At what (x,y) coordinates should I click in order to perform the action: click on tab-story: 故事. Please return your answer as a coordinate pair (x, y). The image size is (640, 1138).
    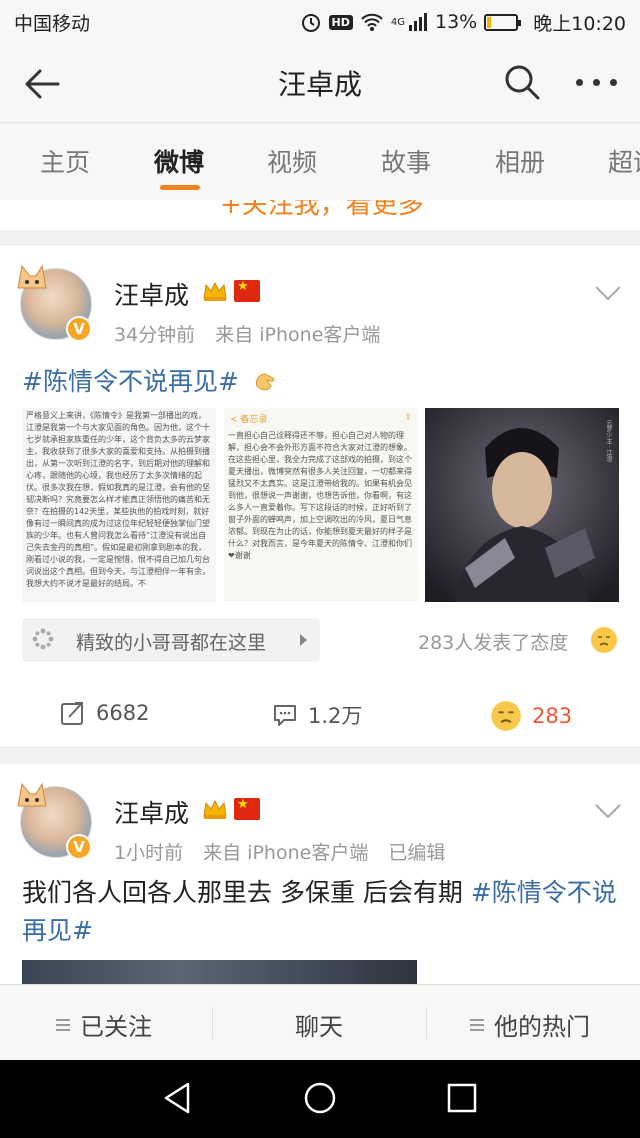
    Looking at the image, I should click on (406, 161).